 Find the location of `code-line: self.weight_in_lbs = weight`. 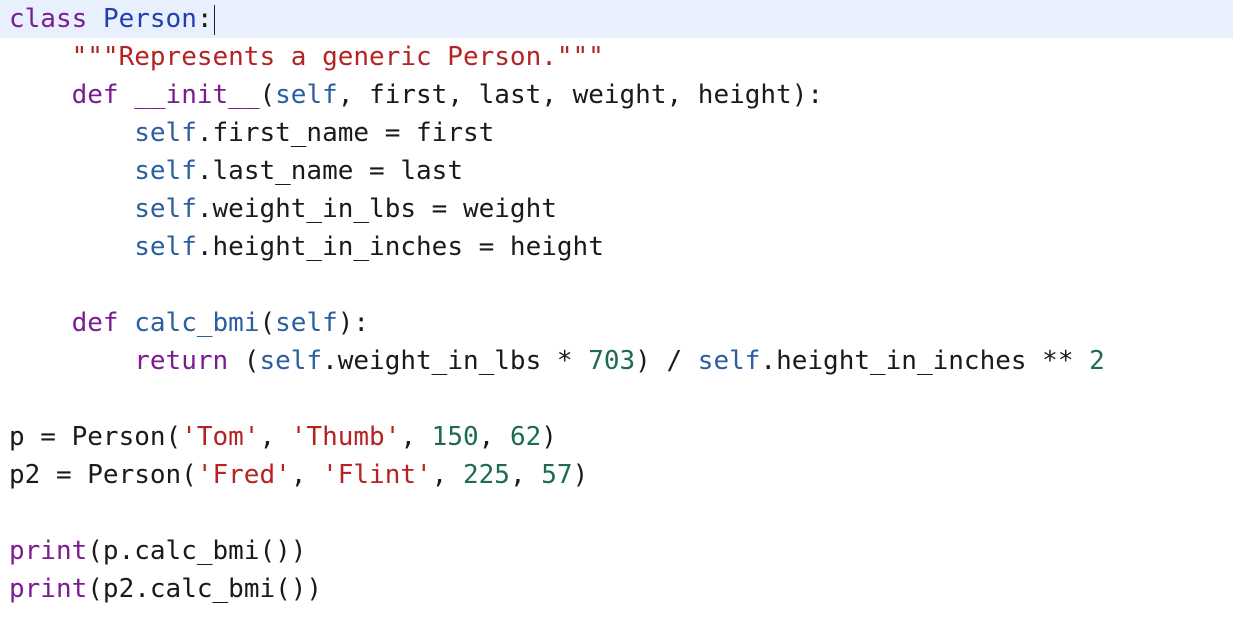

code-line: self.weight_in_lbs = weight is located at coordinates (616, 209).